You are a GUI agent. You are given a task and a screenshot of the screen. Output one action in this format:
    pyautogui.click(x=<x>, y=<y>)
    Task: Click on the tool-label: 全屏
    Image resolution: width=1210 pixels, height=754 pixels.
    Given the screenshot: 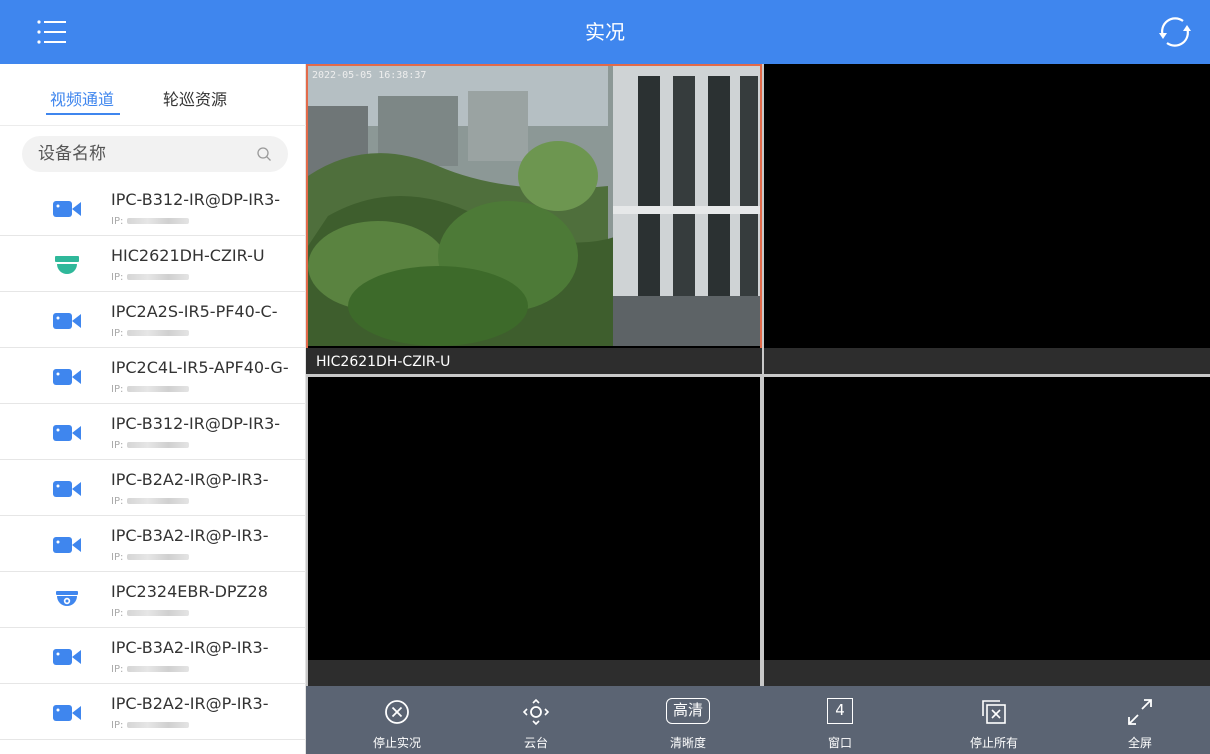 What is the action you would take?
    pyautogui.click(x=1139, y=743)
    